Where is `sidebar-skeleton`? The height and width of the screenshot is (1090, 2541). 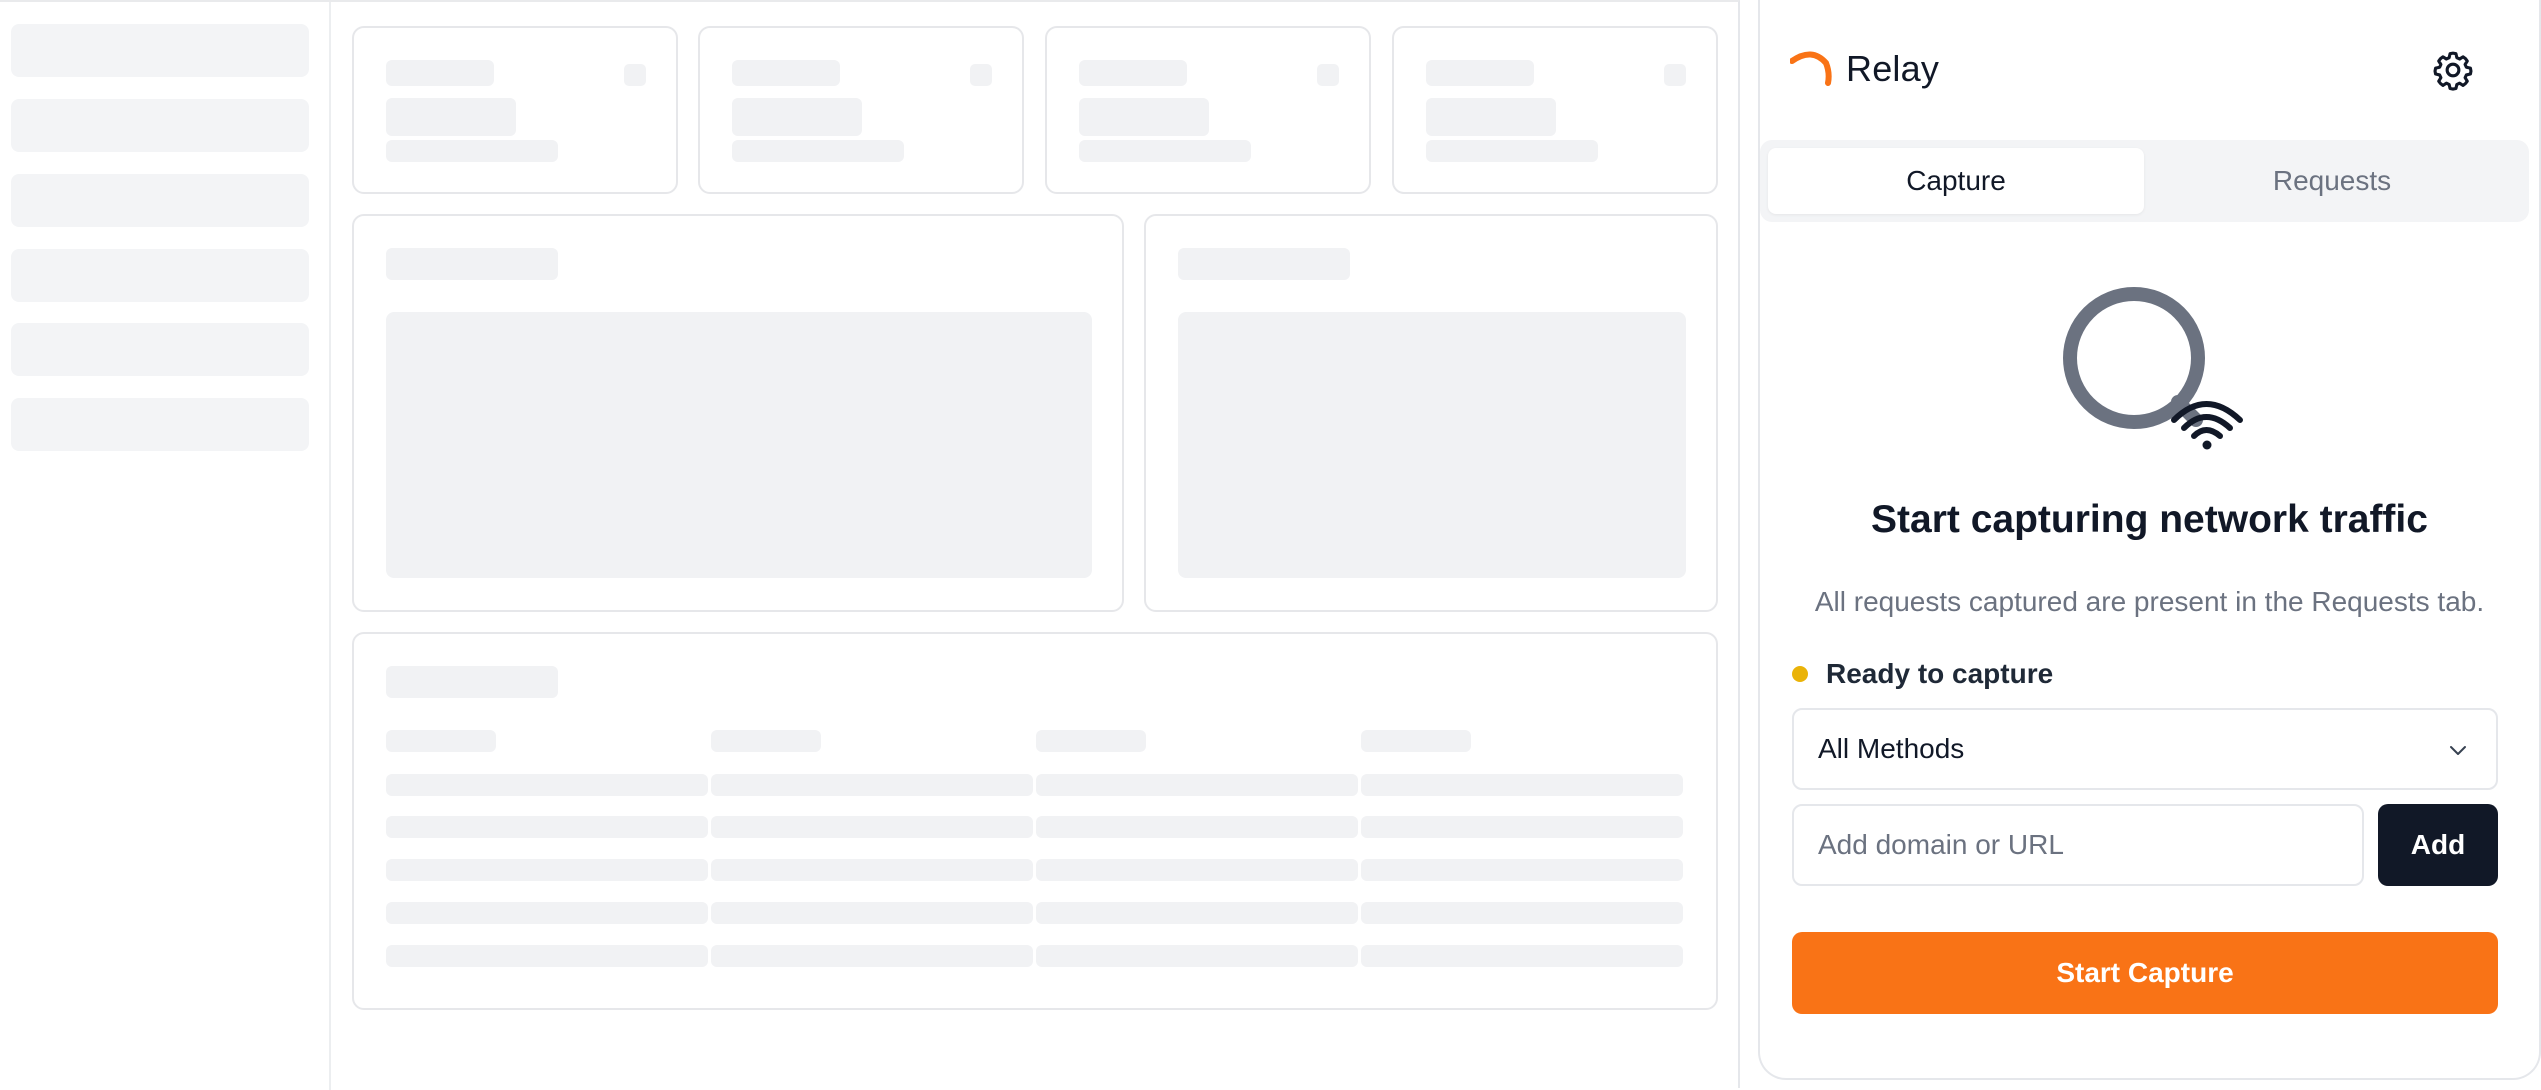
sidebar-skeleton is located at coordinates (165, 546).